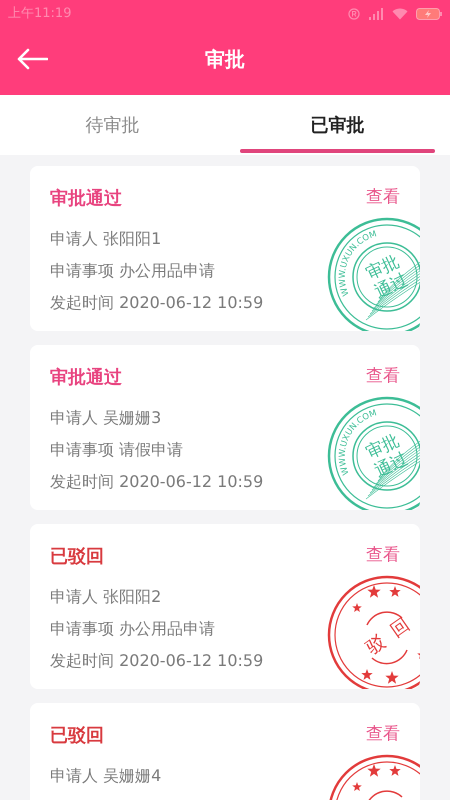  I want to click on record-detail: 申请人 张阳阳2, so click(106, 597).